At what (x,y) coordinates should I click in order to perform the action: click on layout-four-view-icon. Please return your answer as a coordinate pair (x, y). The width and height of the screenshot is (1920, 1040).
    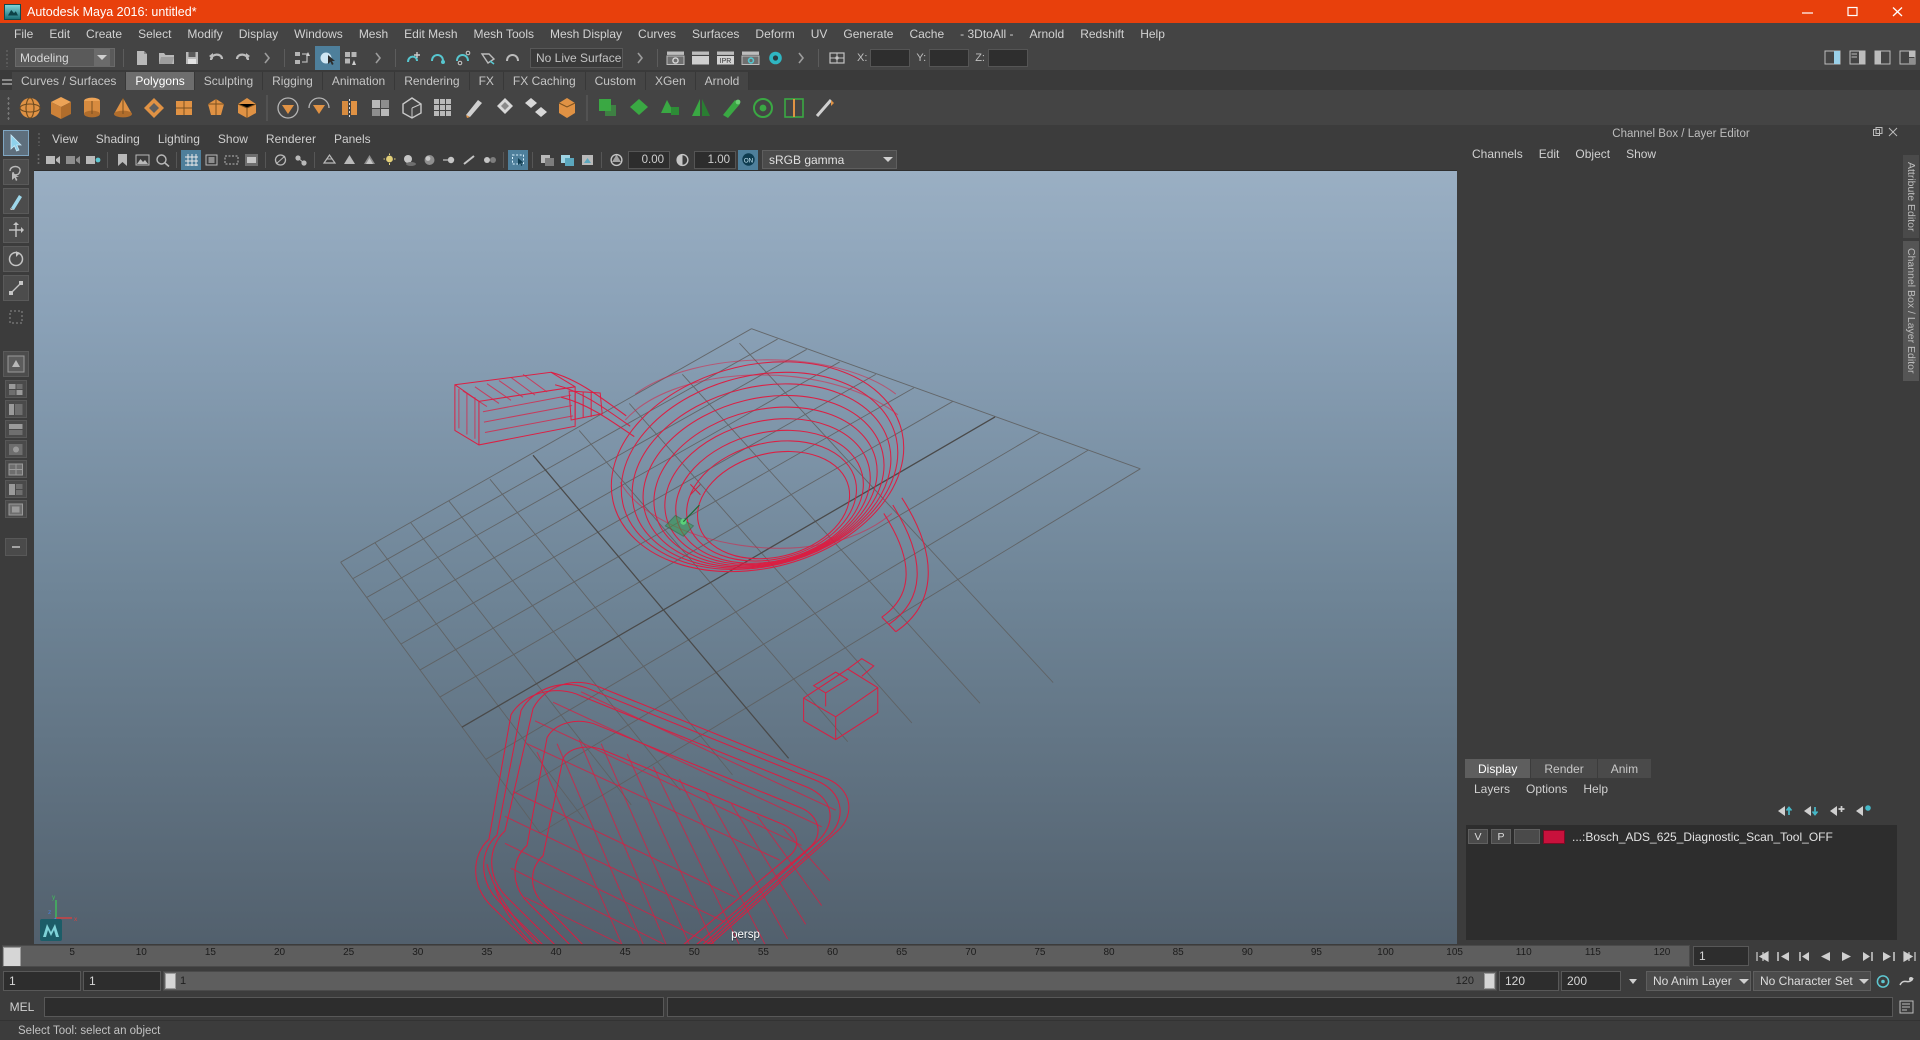
    Looking at the image, I should click on (15, 389).